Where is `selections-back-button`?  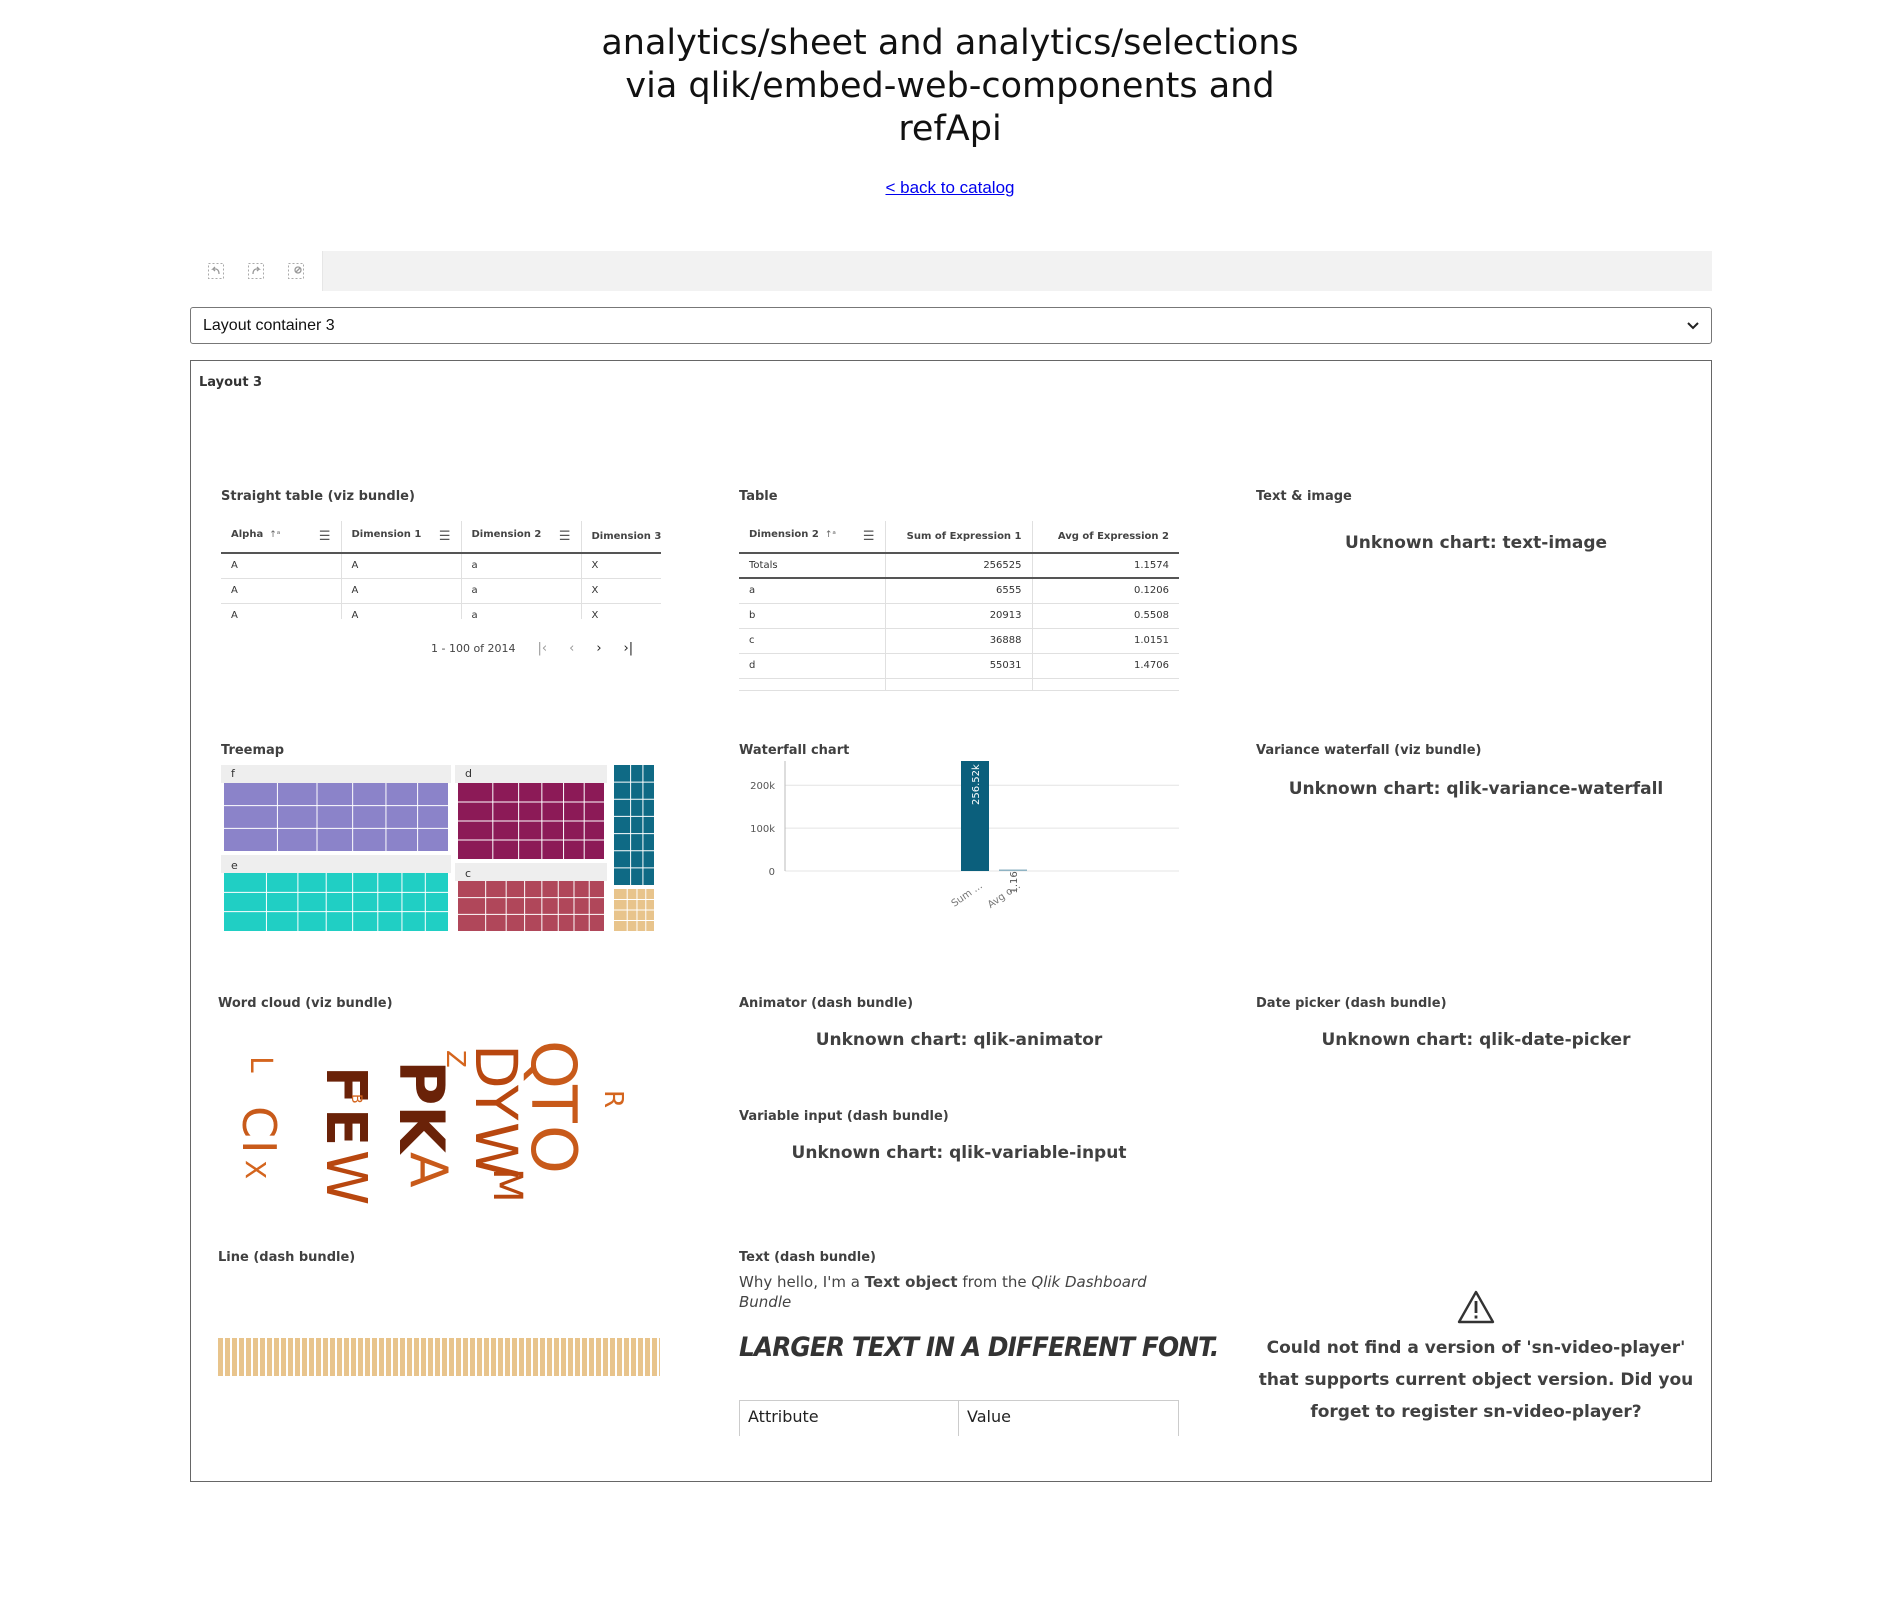
selections-back-button is located at coordinates (216, 271).